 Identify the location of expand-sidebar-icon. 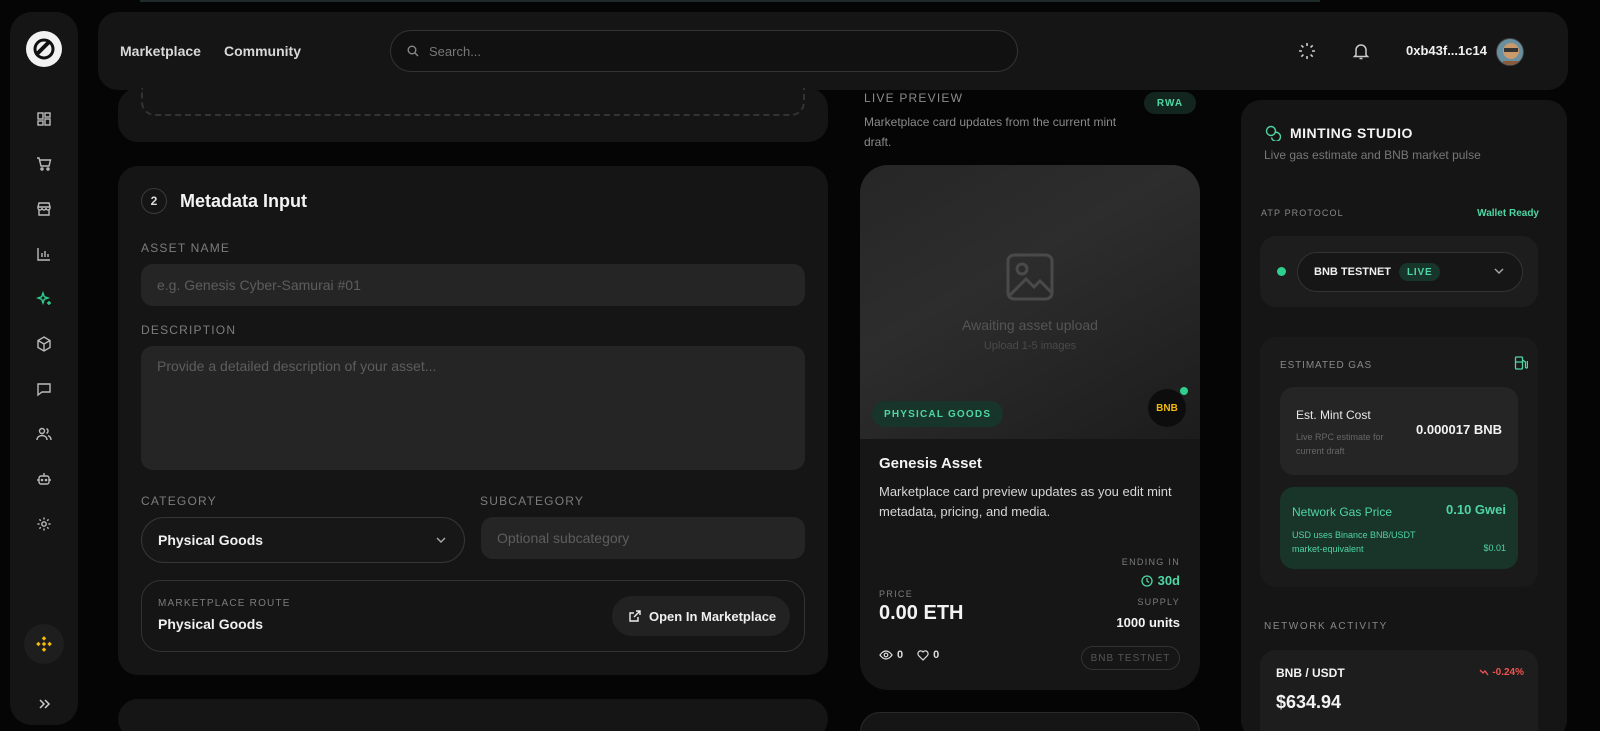
(44, 704).